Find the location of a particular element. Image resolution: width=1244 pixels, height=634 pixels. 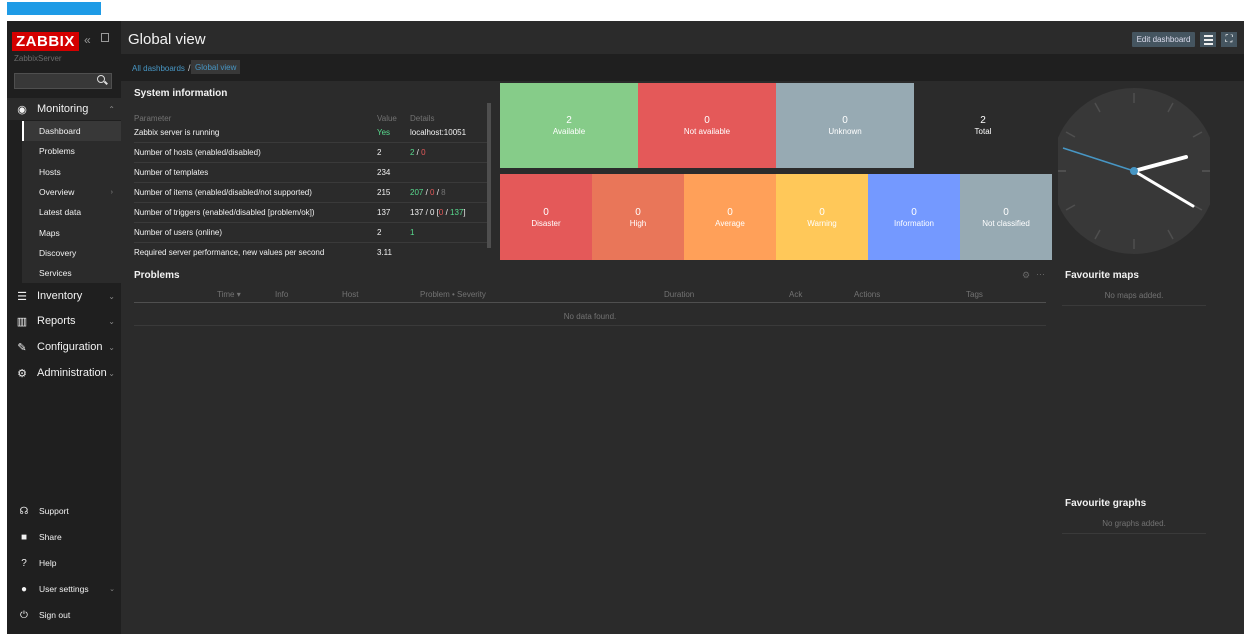

sidebar-item-label: Problems is located at coordinates (57, 151).